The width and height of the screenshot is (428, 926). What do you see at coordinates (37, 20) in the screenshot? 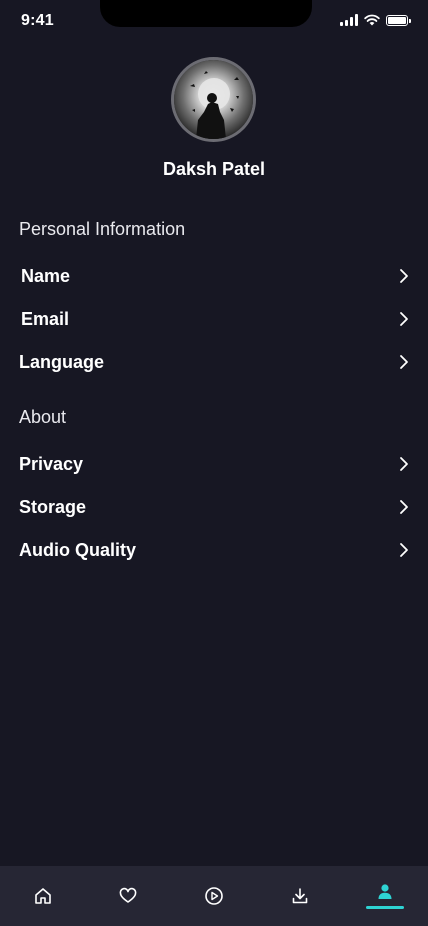
I see `status-time: 9:41` at bounding box center [37, 20].